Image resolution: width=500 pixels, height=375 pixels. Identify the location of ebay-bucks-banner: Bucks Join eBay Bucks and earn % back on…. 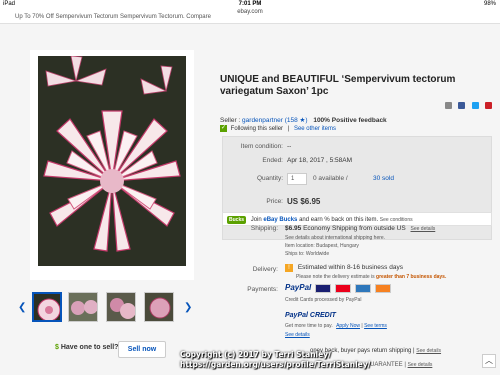
(357, 219).